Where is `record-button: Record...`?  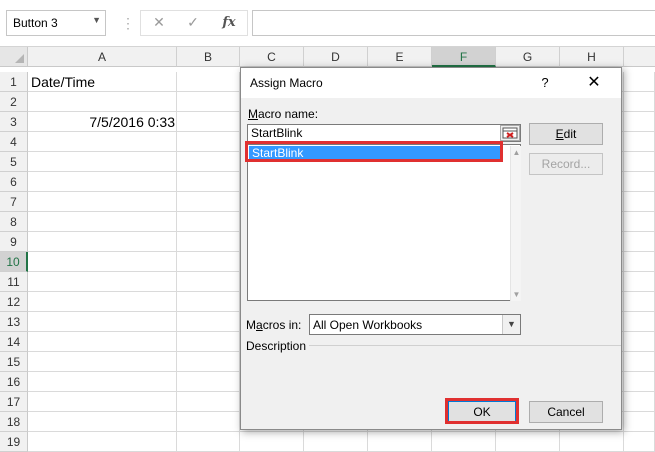
record-button: Record... is located at coordinates (566, 164).